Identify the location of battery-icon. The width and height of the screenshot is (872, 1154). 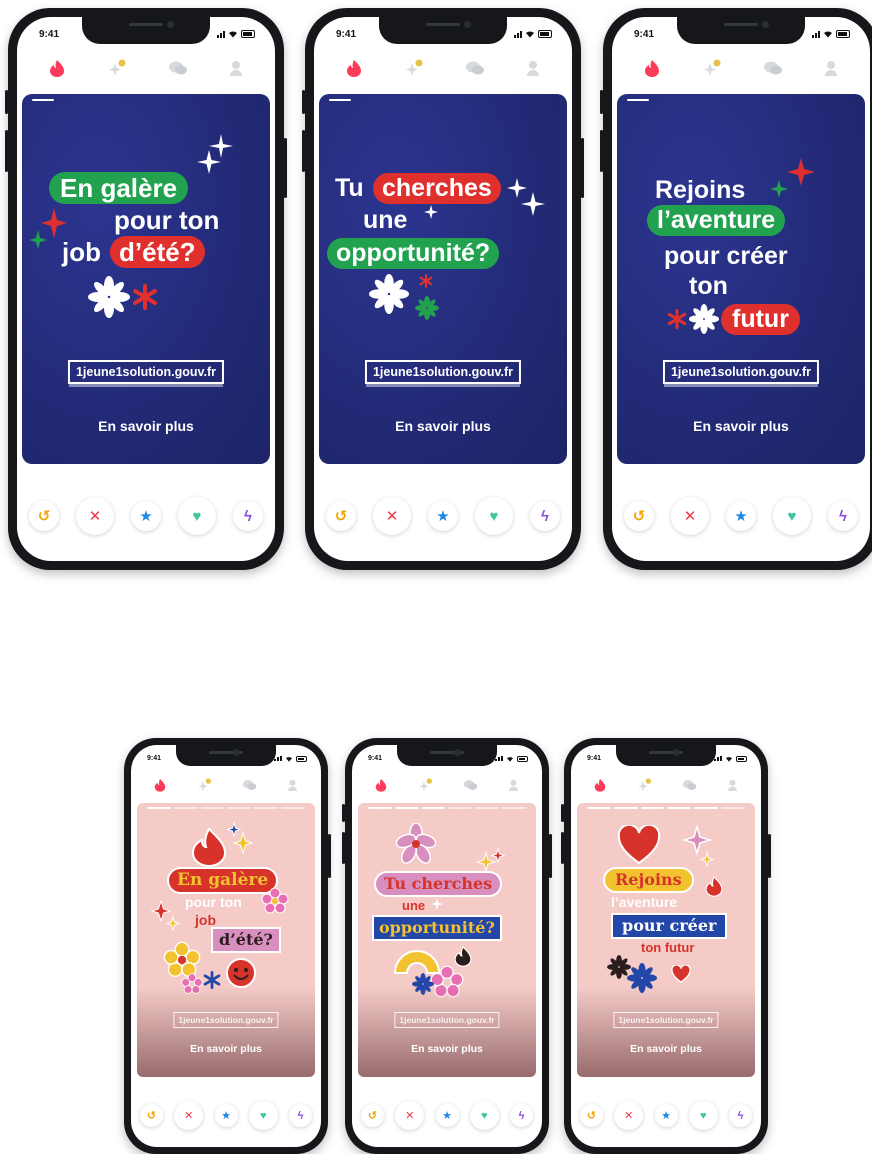
(741, 758).